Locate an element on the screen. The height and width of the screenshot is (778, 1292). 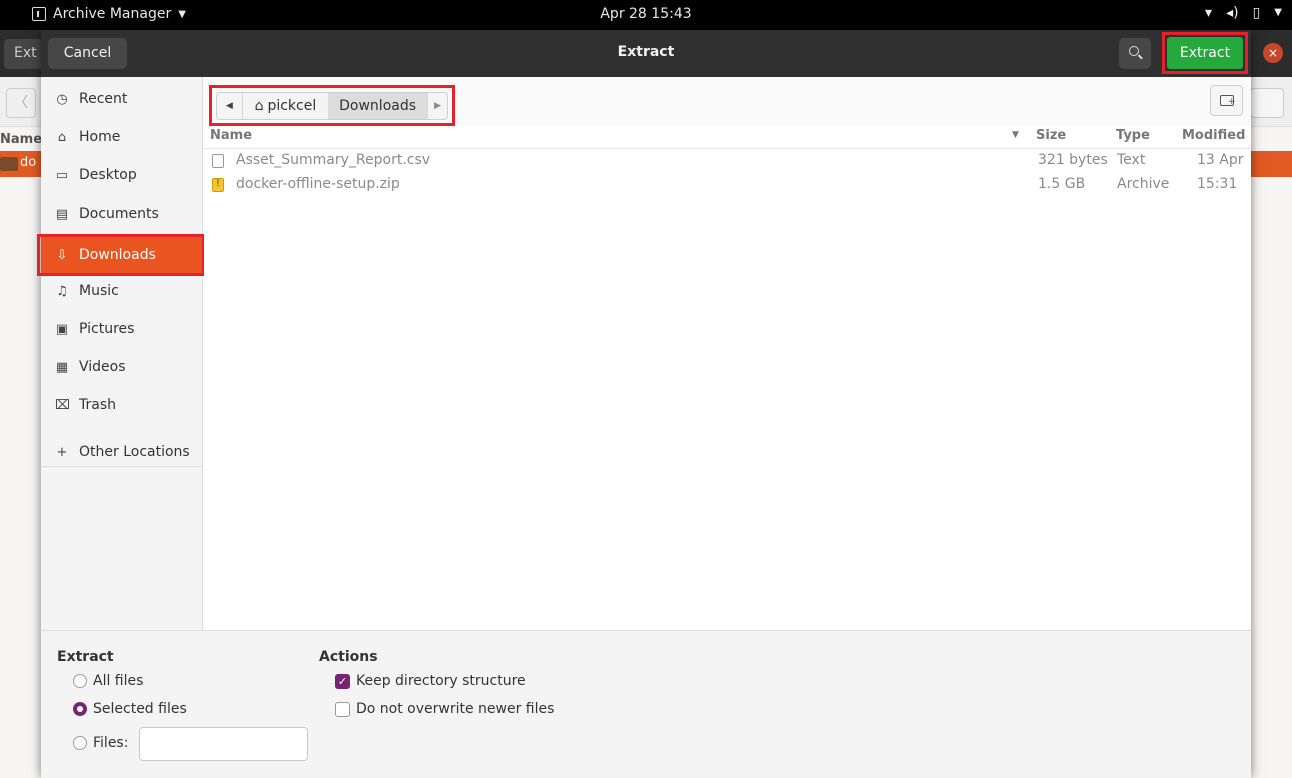
clock-icon: ◷ is located at coordinates (62, 99).